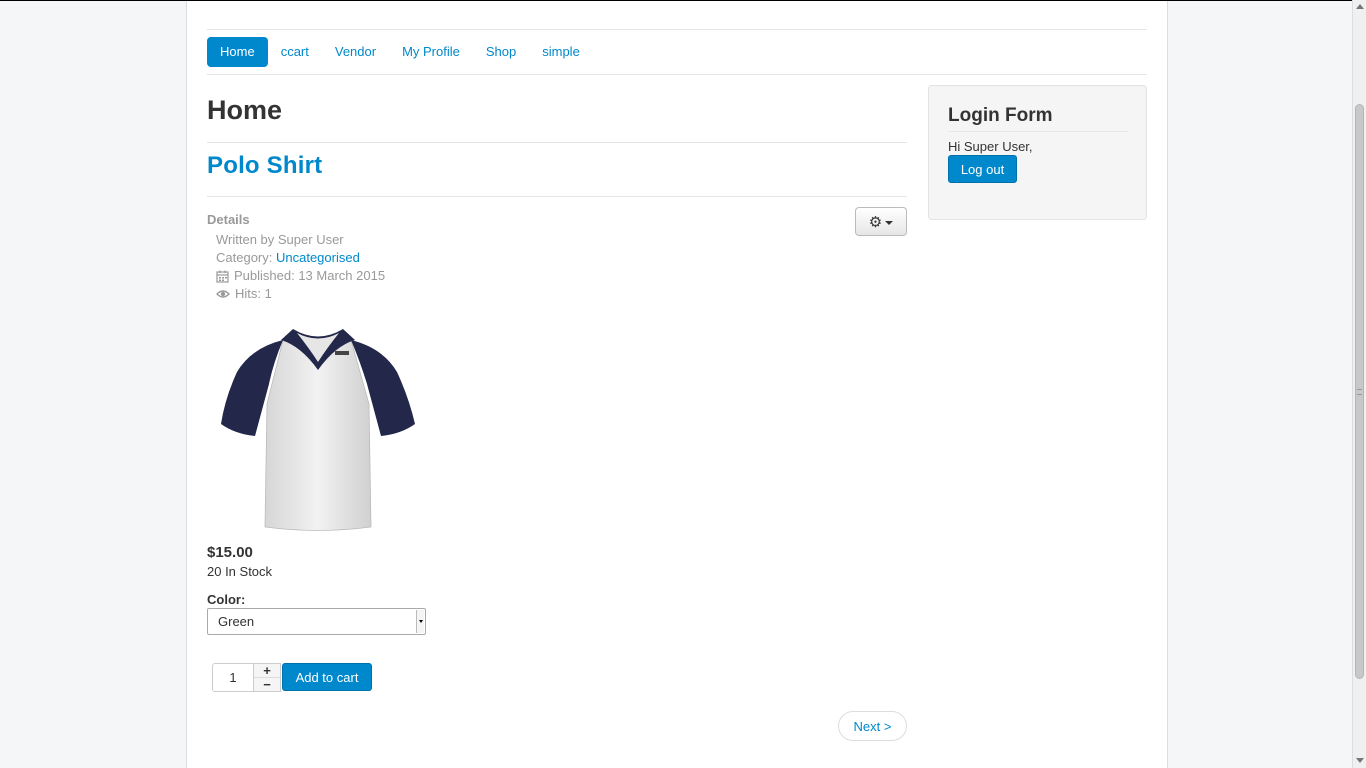 The image size is (1366, 768). What do you see at coordinates (557, 142) in the screenshot?
I see `title-divider` at bounding box center [557, 142].